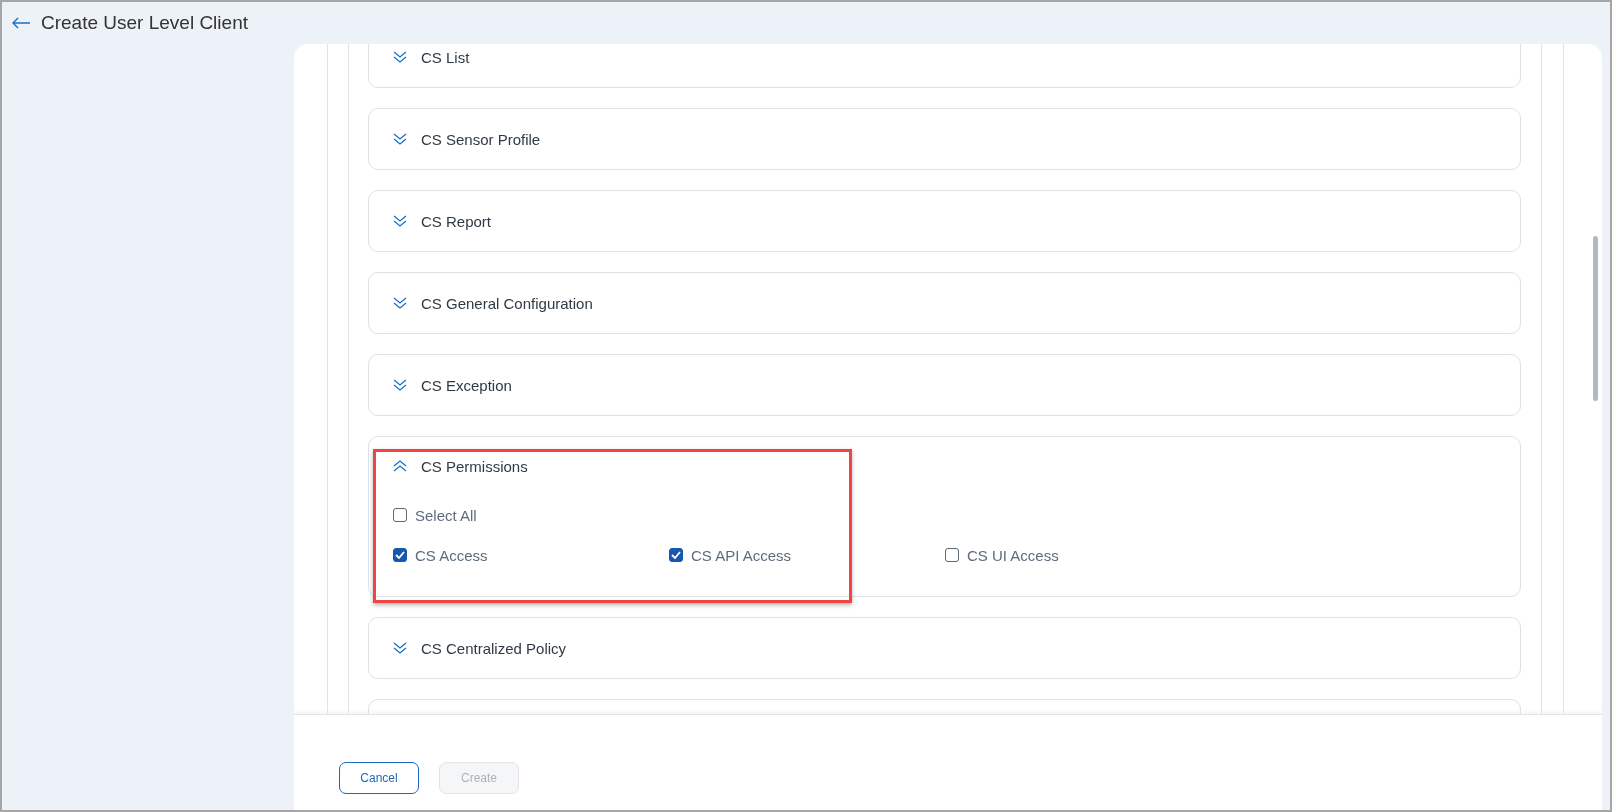  What do you see at coordinates (400, 466) in the screenshot?
I see `chevron-up-icon` at bounding box center [400, 466].